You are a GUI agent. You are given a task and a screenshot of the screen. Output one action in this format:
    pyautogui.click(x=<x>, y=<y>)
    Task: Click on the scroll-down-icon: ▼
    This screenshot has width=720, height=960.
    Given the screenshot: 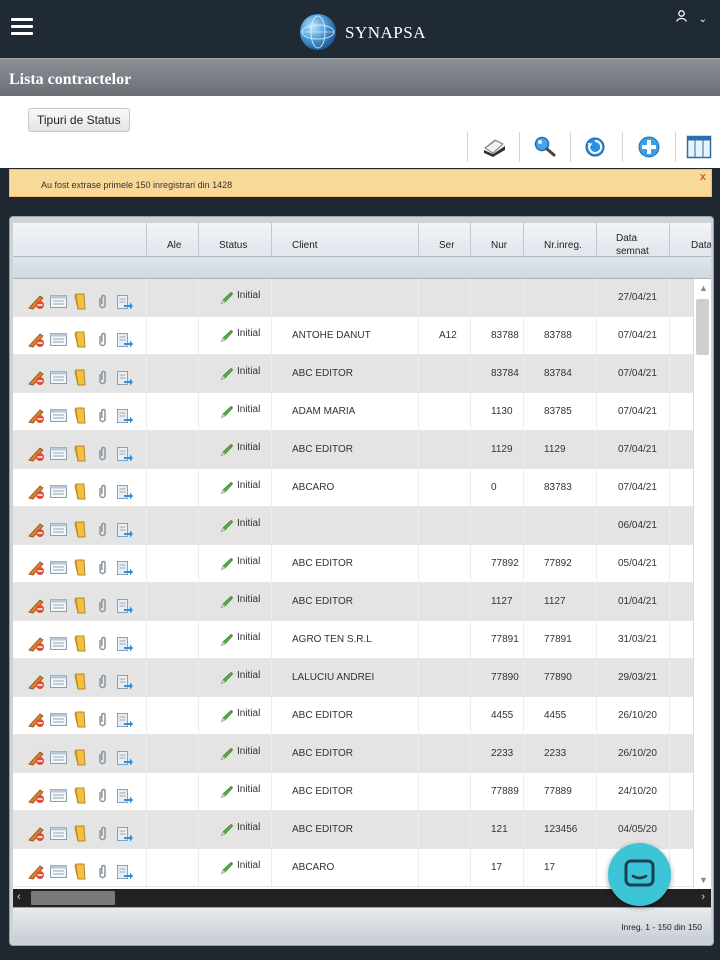 What is the action you would take?
    pyautogui.click(x=703, y=880)
    